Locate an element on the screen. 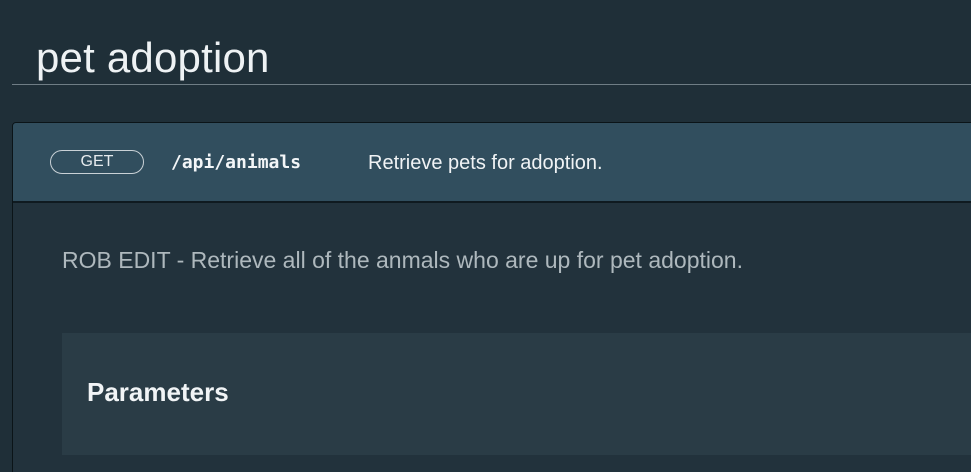 Image resolution: width=971 pixels, height=472 pixels. title-divider is located at coordinates (491, 84).